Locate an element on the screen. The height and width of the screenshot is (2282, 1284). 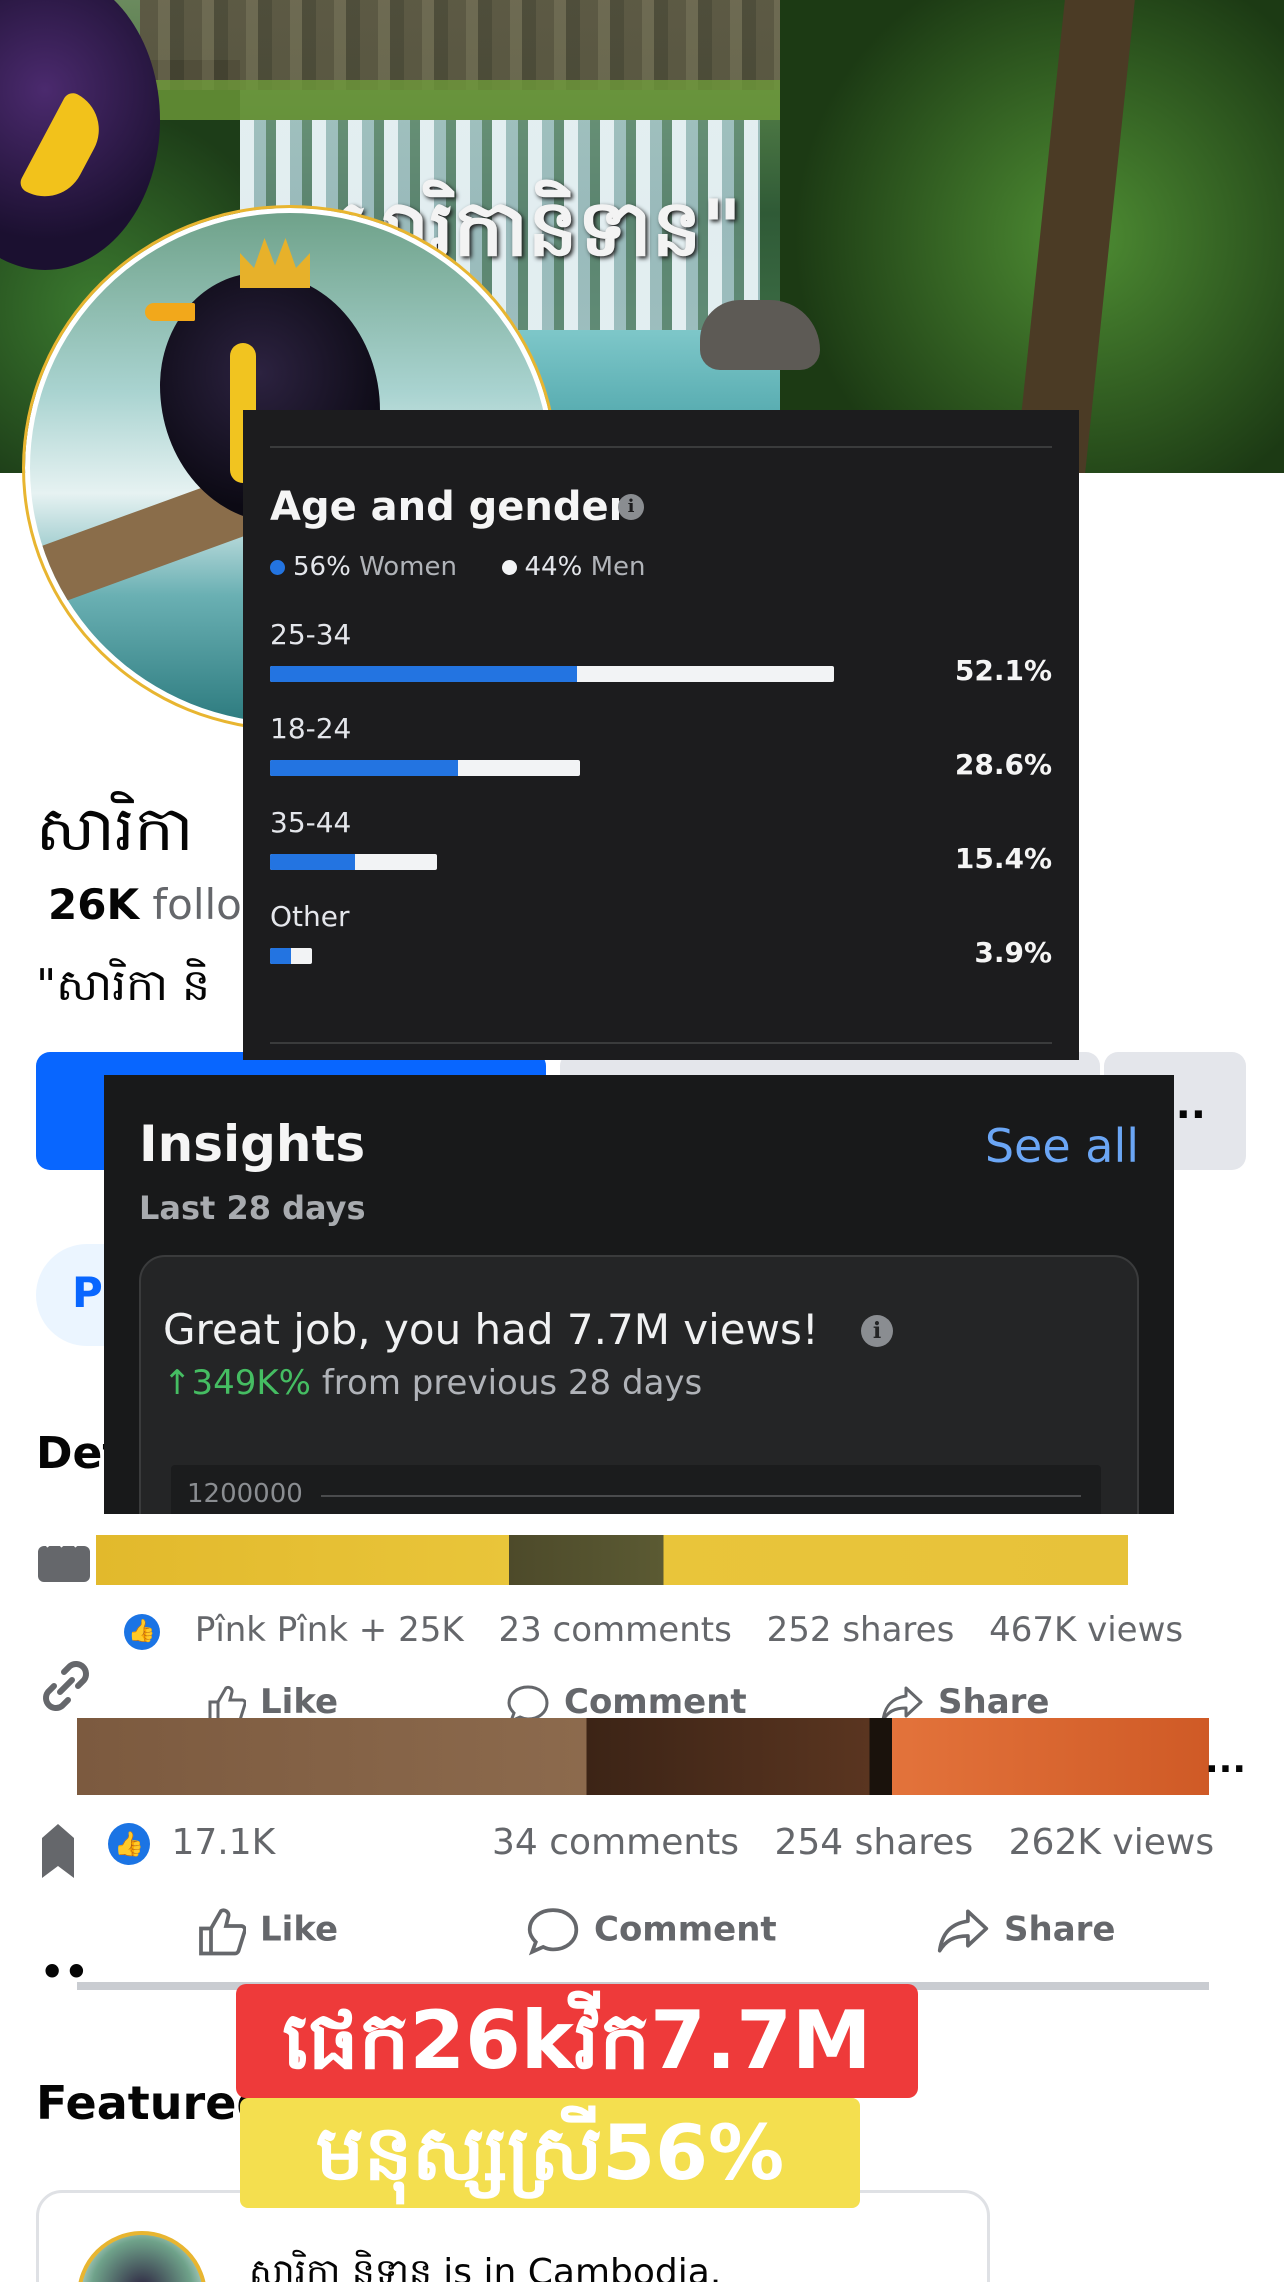
post1-views: 467K views is located at coordinates (1086, 1630).